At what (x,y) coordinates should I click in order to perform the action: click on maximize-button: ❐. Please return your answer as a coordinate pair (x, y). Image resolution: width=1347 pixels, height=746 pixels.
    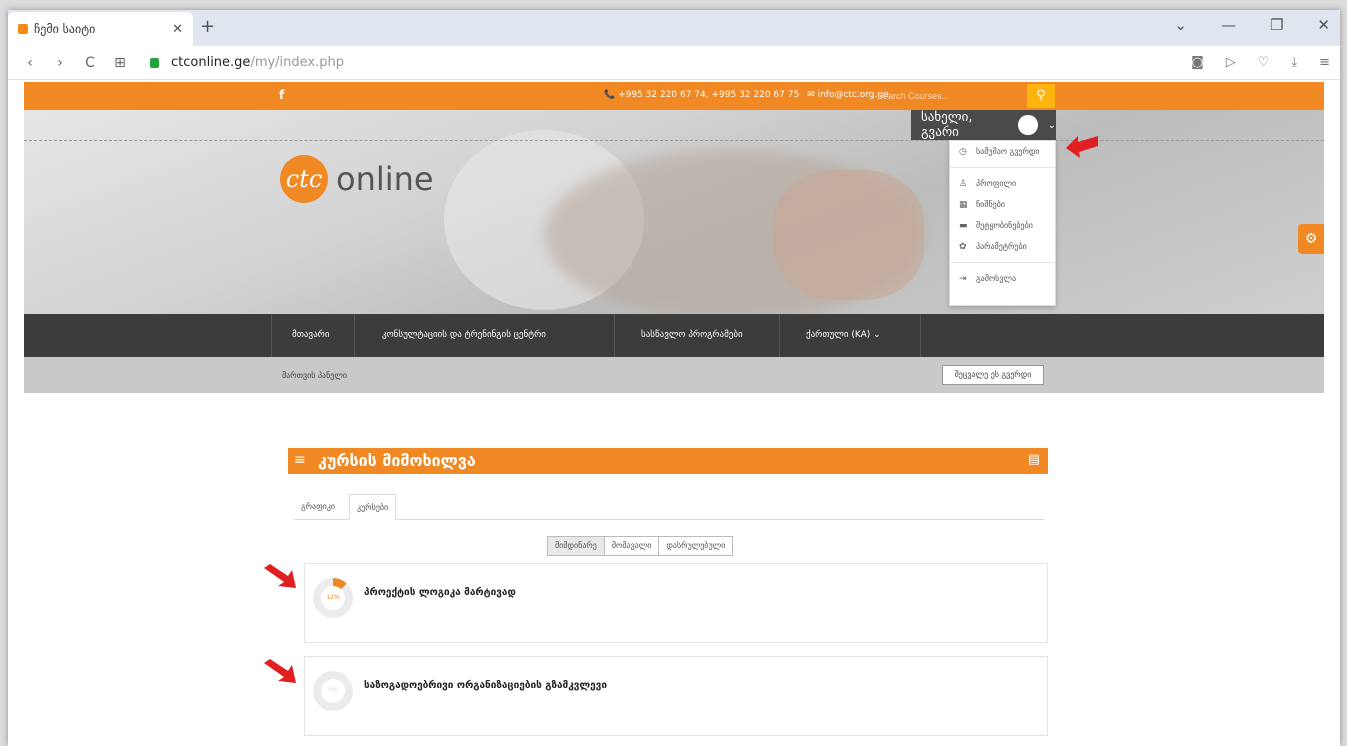
    Looking at the image, I should click on (1276, 25).